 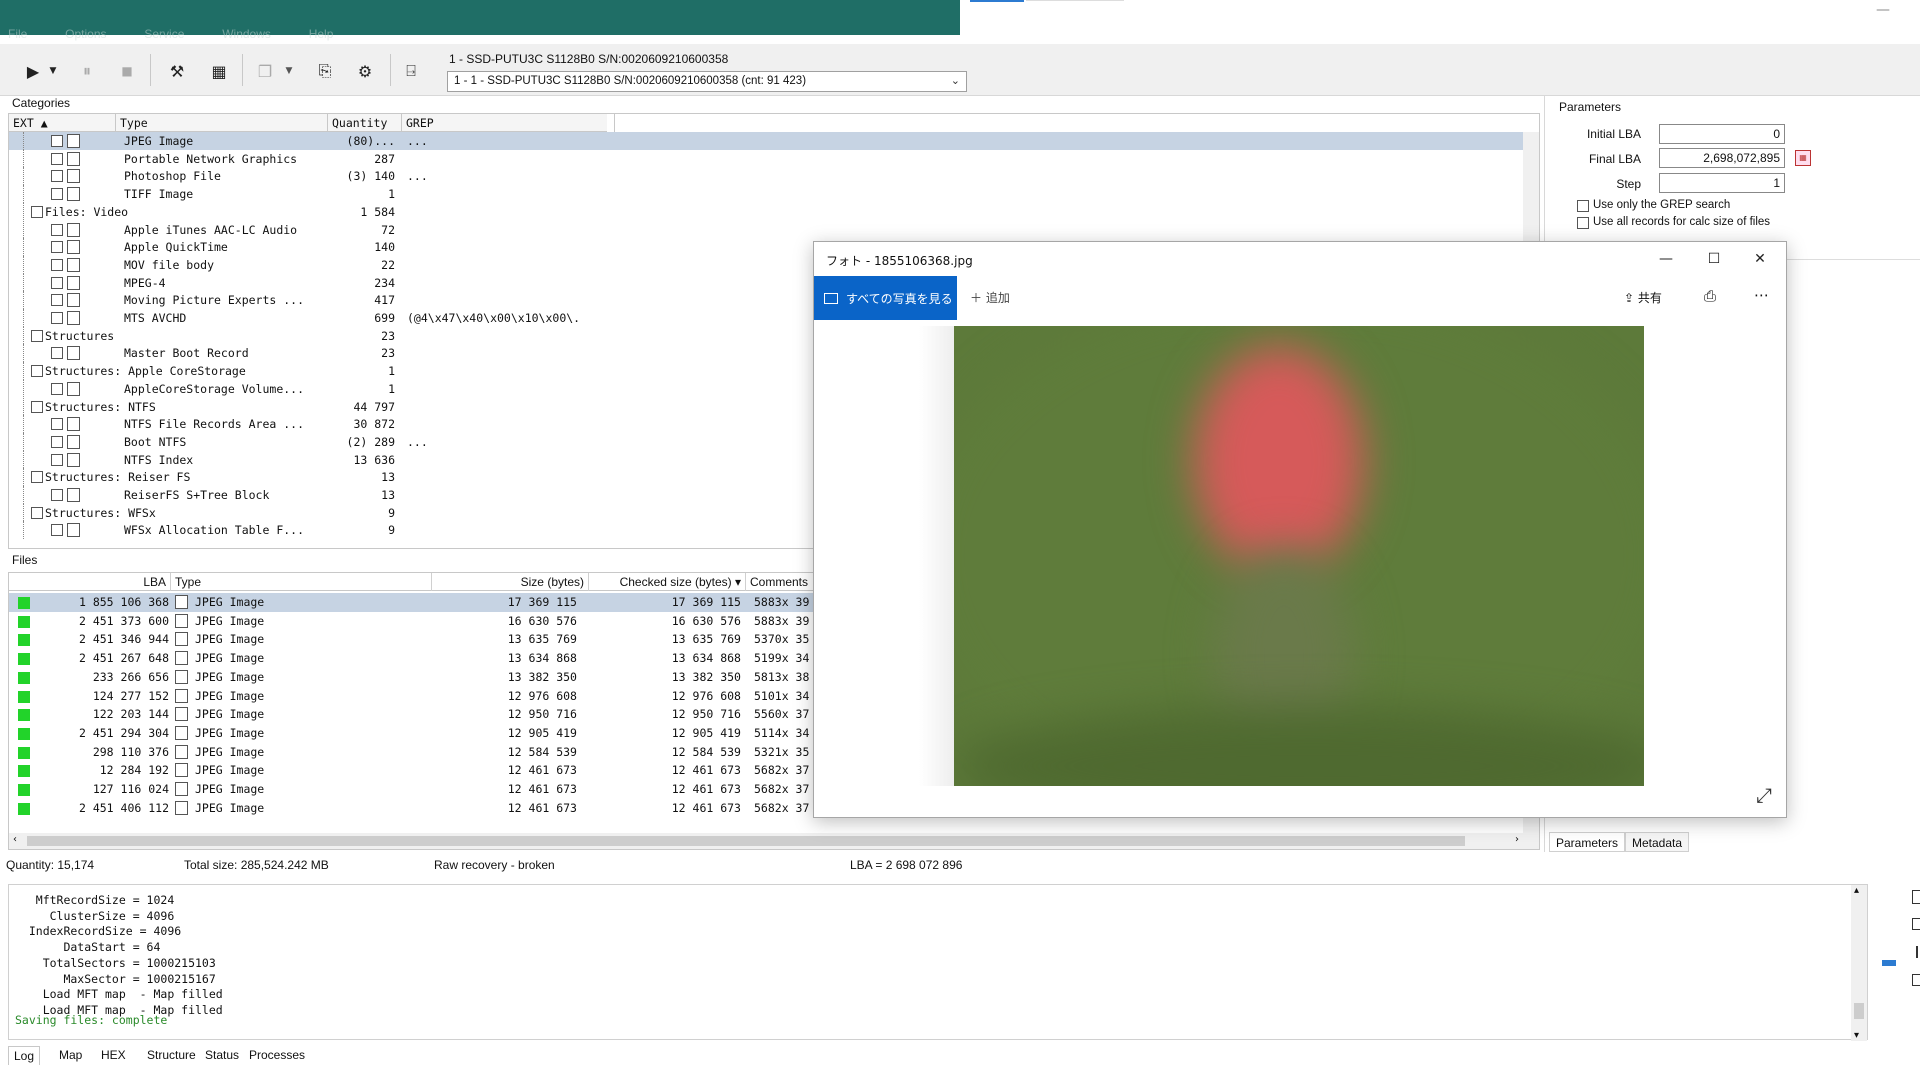 I want to click on menu-help: Help, so click(x=321, y=34).